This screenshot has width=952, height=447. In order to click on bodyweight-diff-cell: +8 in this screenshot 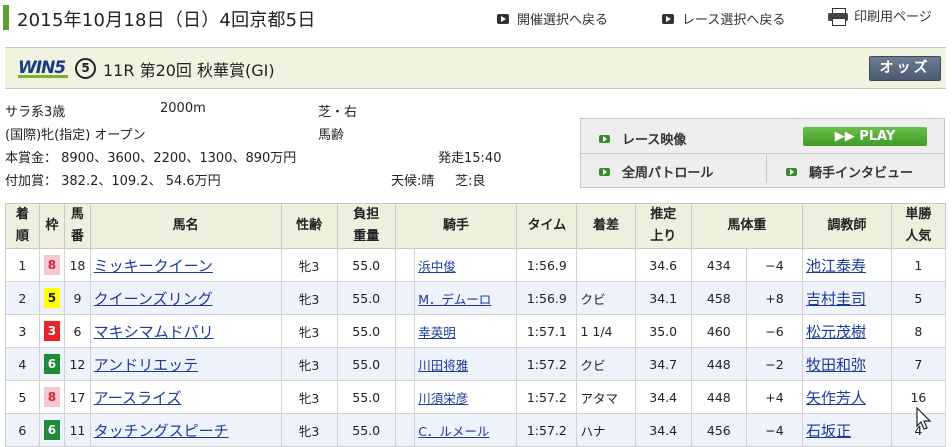, I will do `click(774, 298)`.